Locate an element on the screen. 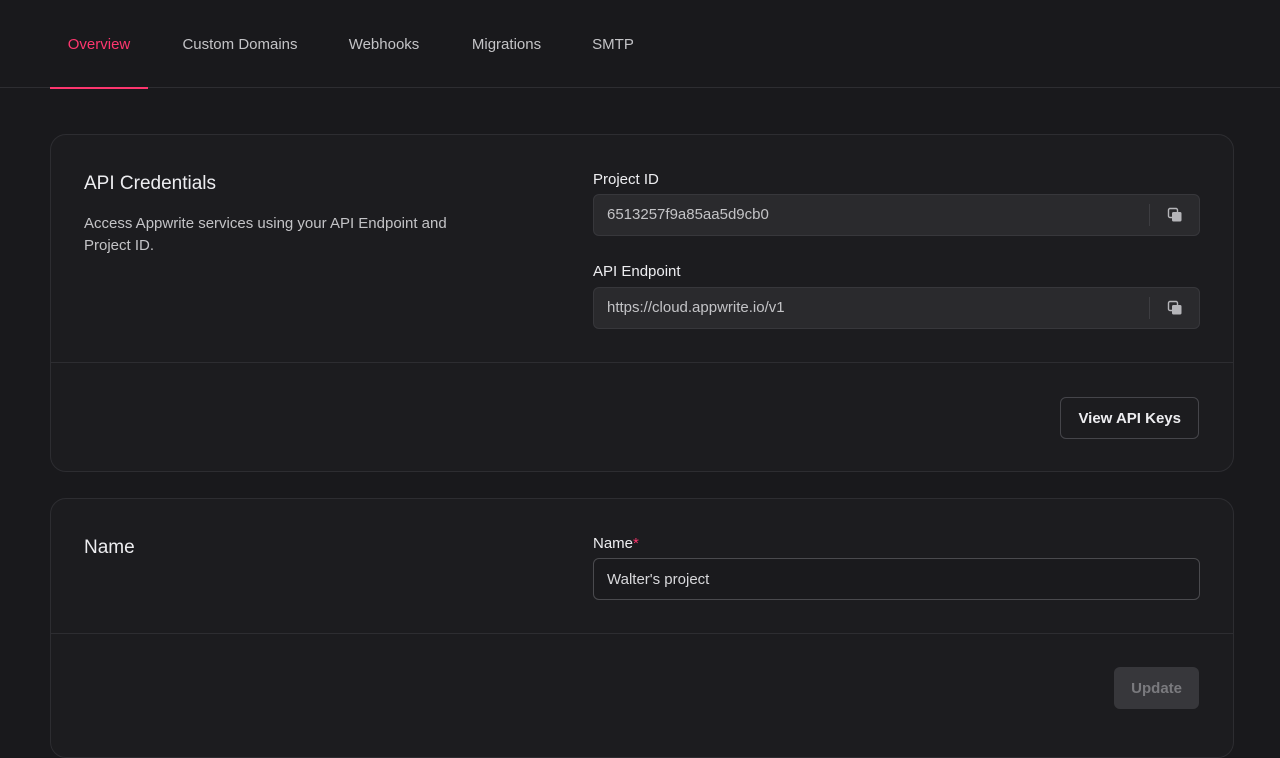 Image resolution: width=1280 pixels, height=758 pixels. tab-label: Custom Domains is located at coordinates (240, 44).